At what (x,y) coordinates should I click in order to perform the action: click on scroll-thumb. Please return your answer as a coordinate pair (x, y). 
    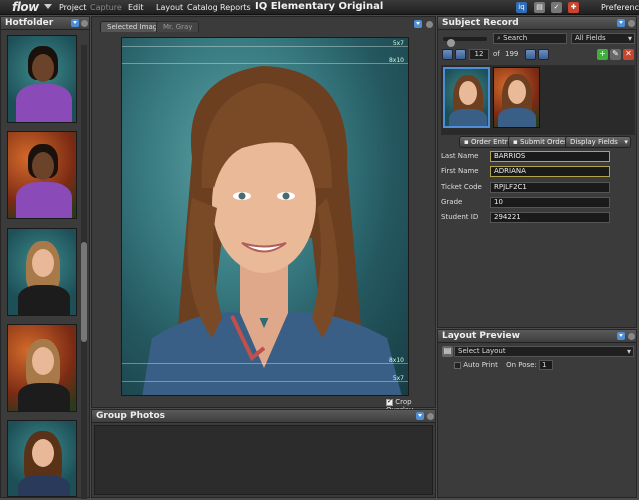
    Looking at the image, I should click on (84, 292).